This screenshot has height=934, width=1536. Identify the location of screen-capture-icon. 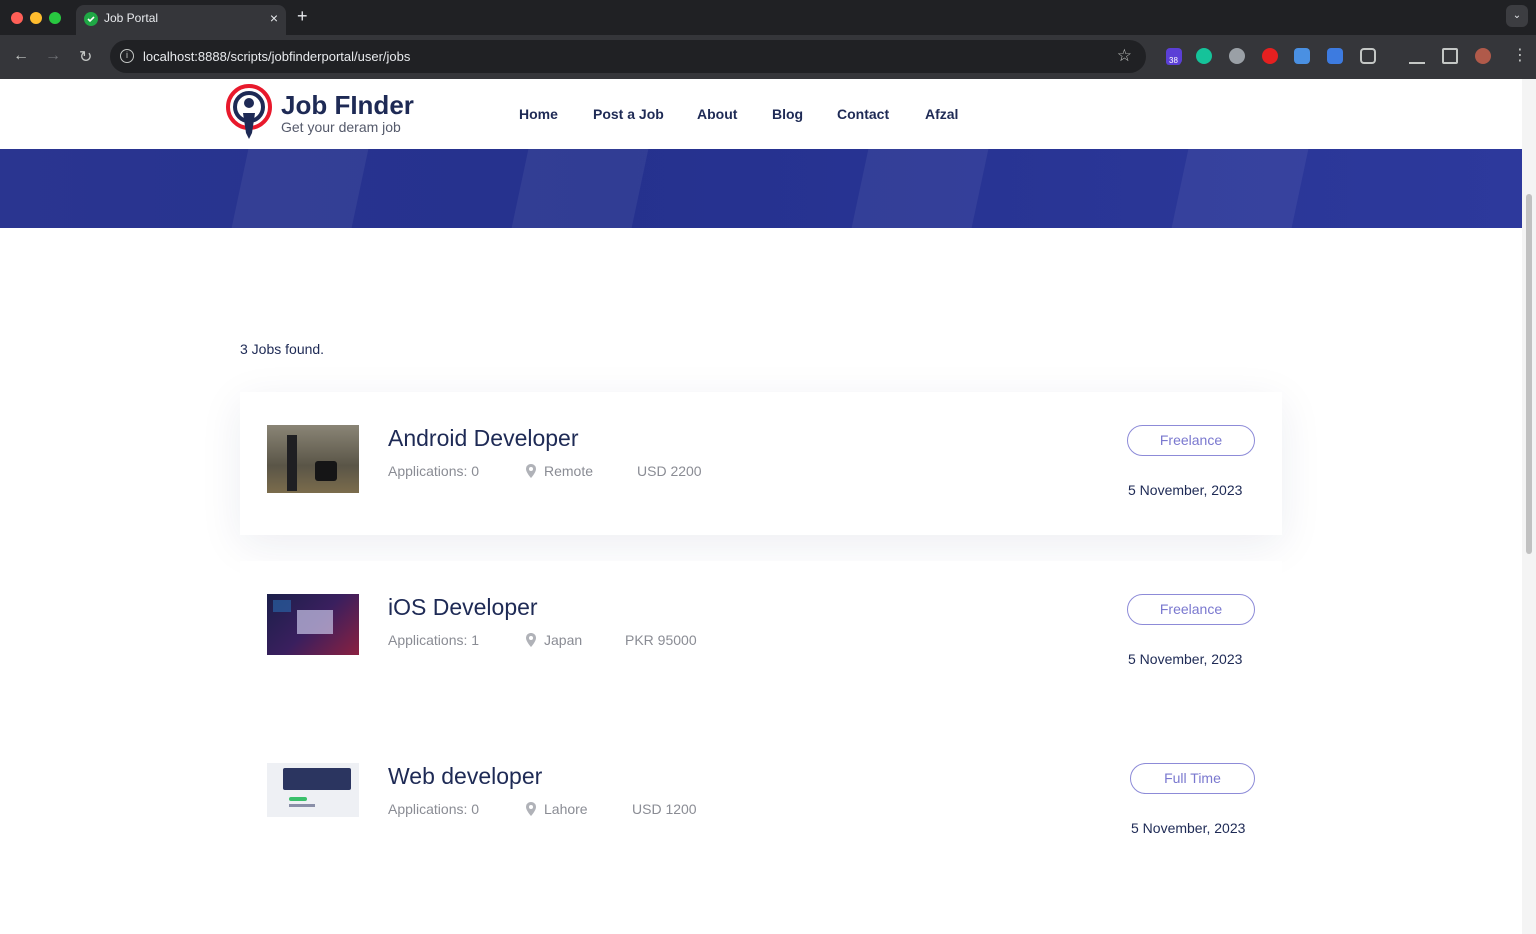
(1302, 56).